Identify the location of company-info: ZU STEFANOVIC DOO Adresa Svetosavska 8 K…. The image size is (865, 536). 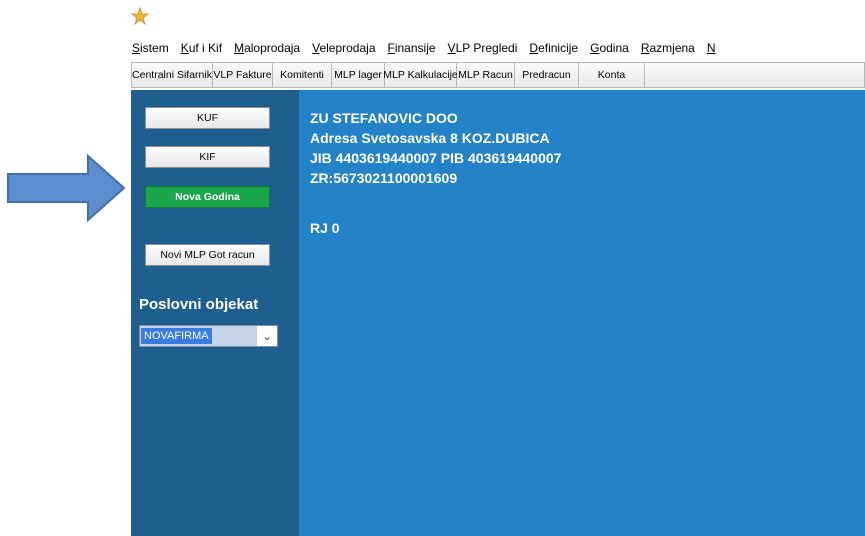
(435, 148).